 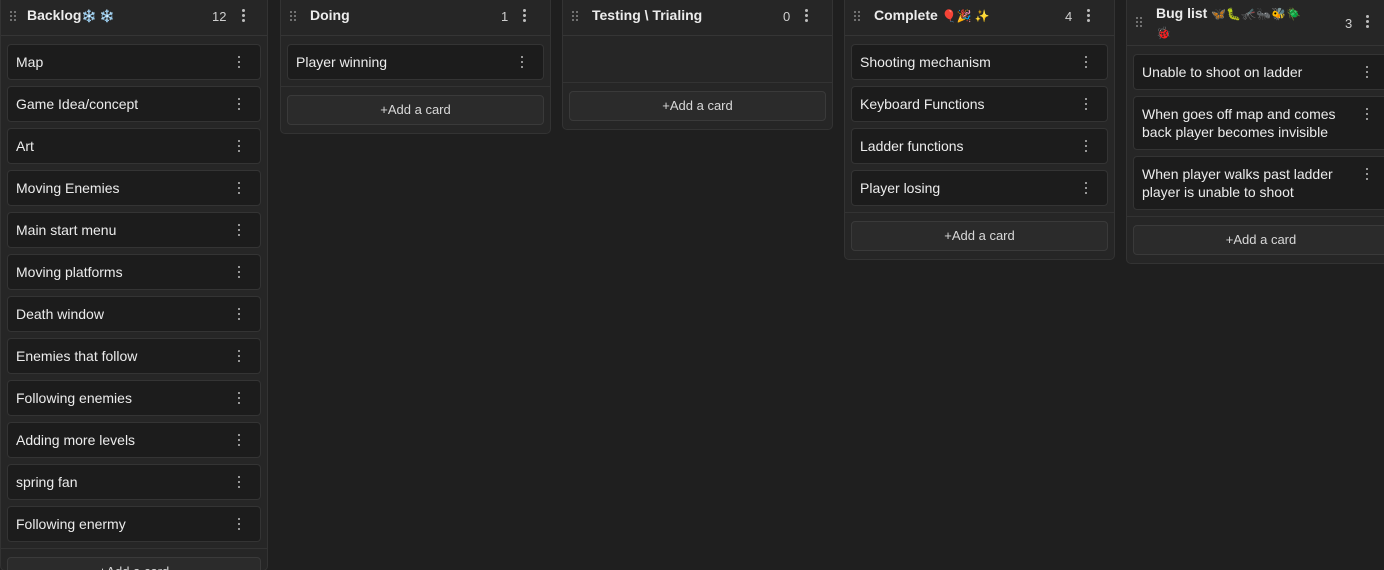 What do you see at coordinates (1349, 23) in the screenshot?
I see `card-count: 3` at bounding box center [1349, 23].